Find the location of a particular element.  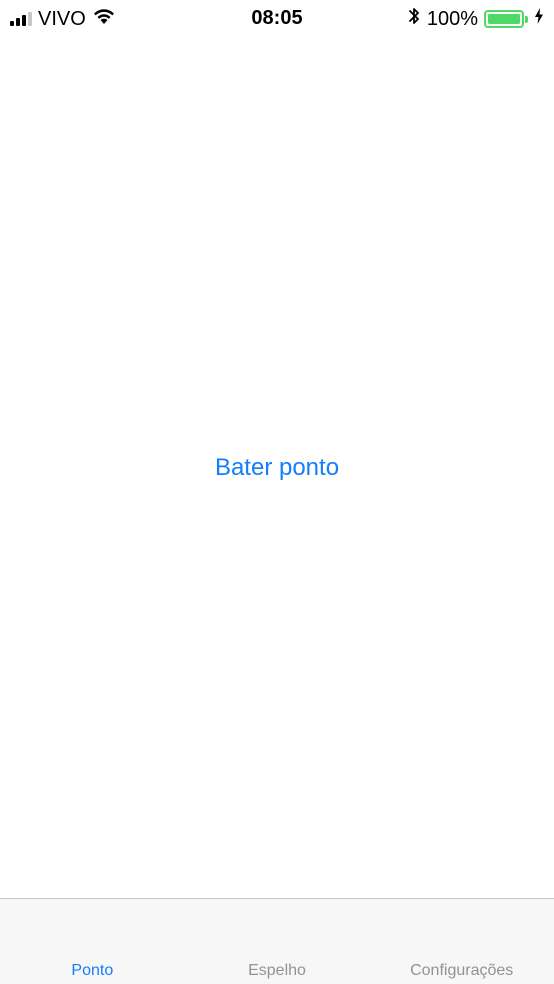

battery-icon is located at coordinates (506, 19).